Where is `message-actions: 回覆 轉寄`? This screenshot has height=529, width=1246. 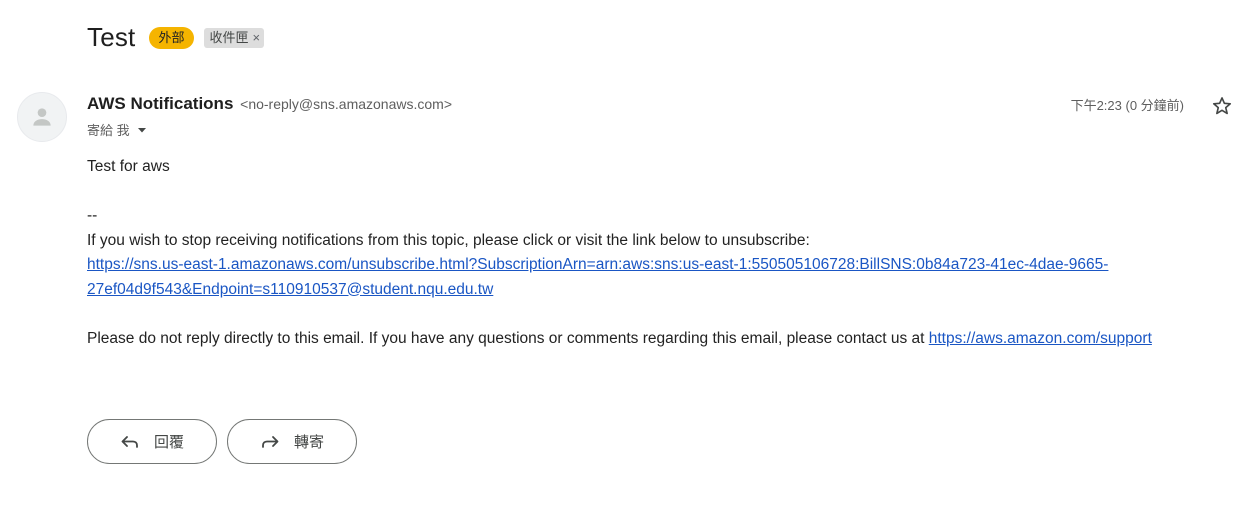
message-actions: 回覆 轉寄 is located at coordinates (222, 441).